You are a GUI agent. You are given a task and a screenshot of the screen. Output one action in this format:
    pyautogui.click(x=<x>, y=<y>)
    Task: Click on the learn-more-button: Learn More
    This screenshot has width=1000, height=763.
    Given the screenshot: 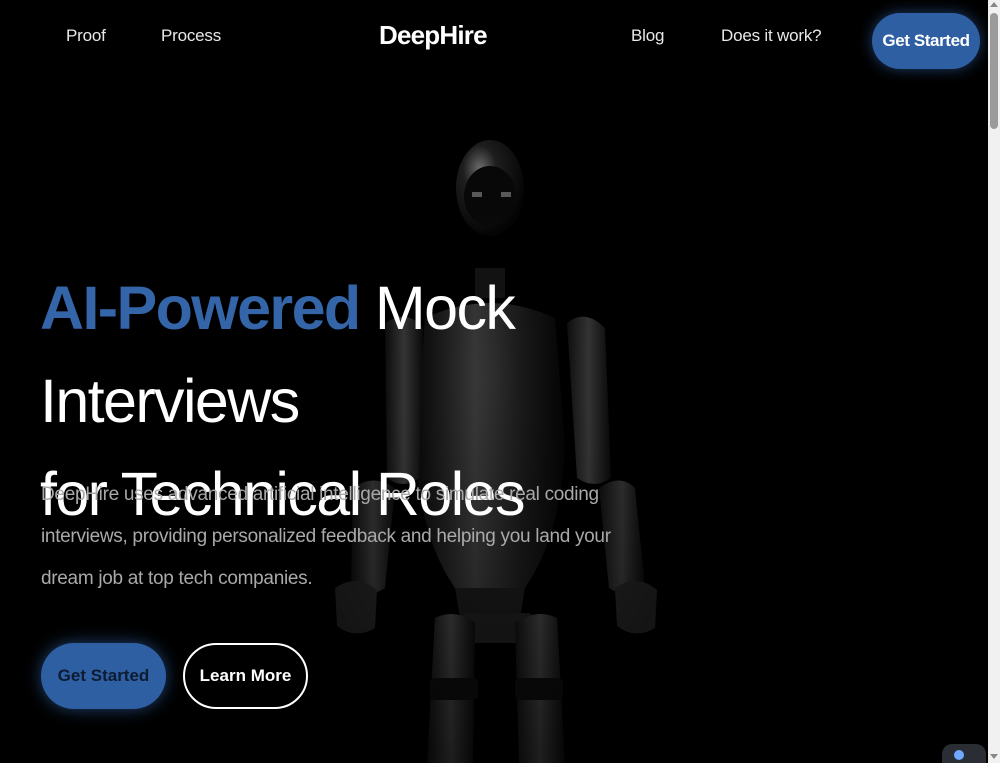 What is the action you would take?
    pyautogui.click(x=245, y=676)
    